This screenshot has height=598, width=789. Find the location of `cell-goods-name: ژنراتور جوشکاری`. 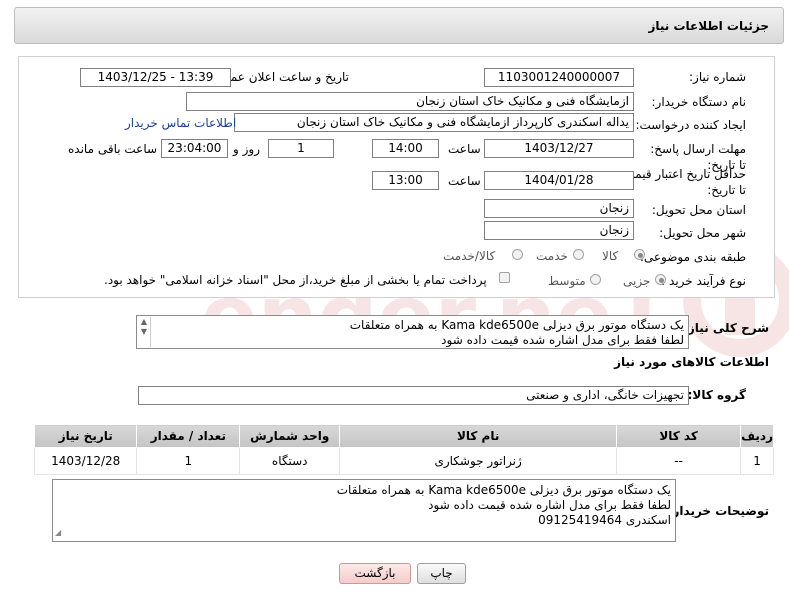

cell-goods-name: ژنراتور جوشکاری is located at coordinates (478, 461).